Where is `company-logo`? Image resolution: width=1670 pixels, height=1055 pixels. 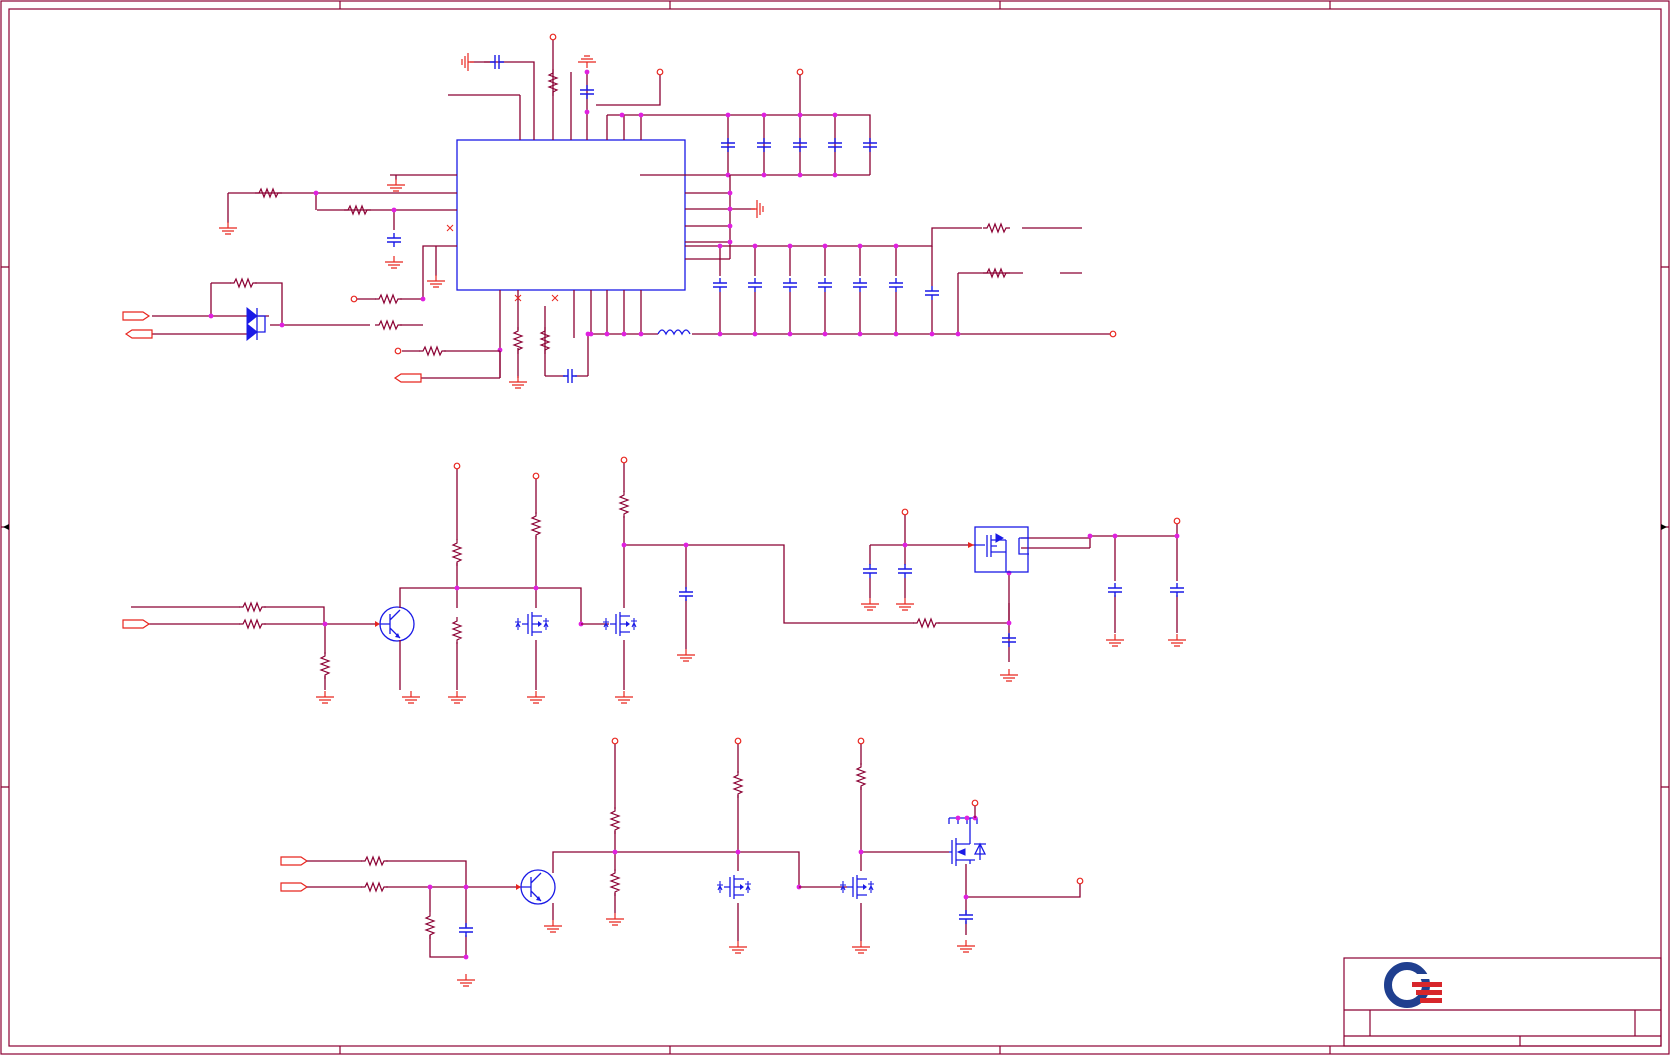 company-logo is located at coordinates (1414, 985).